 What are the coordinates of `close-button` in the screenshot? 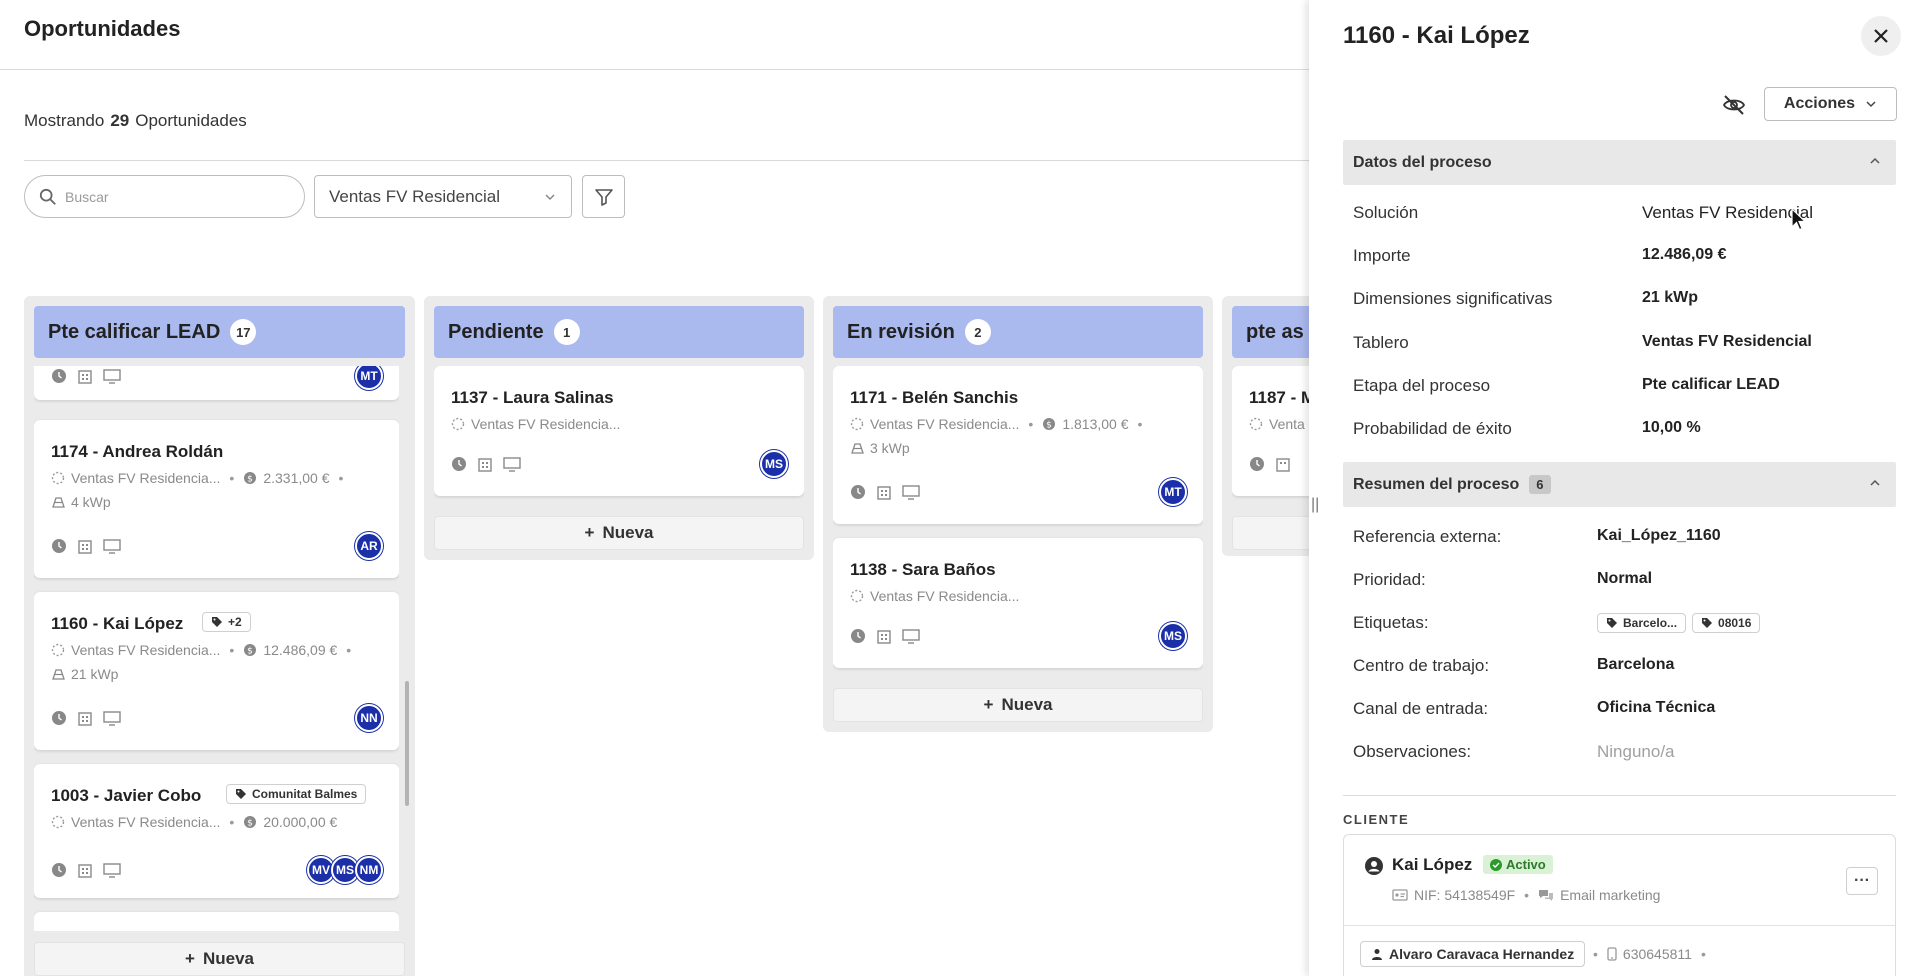 It's located at (1881, 36).